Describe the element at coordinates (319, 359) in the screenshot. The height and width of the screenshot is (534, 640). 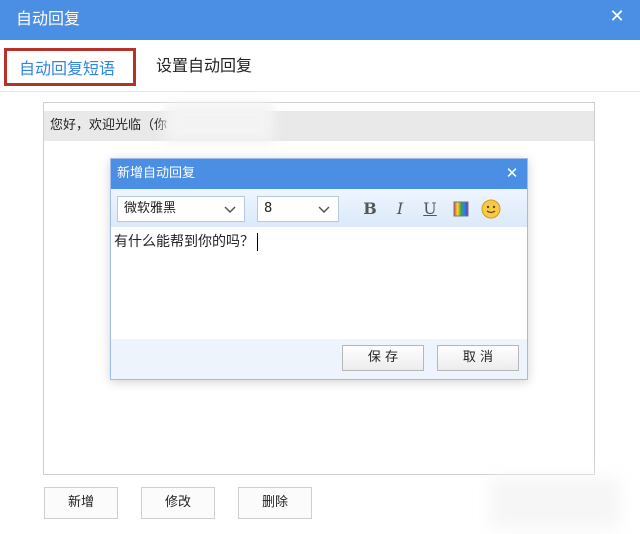
I see `dialog-footer: 保 存 取 消` at that location.